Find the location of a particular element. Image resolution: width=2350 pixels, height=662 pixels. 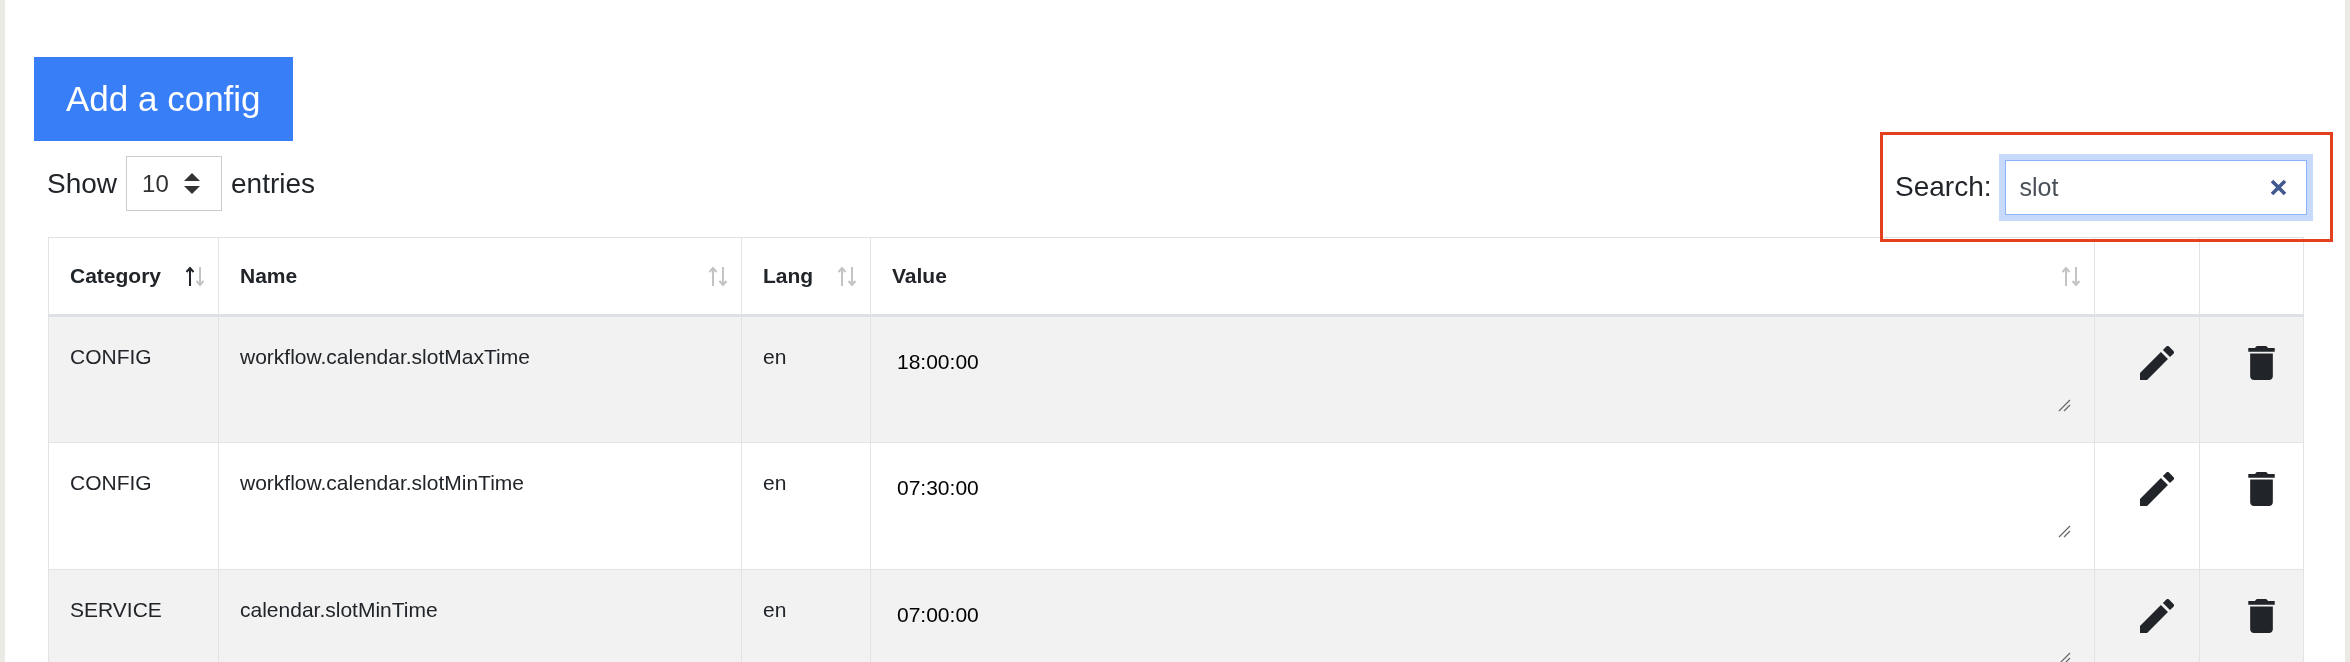

key-text: workflow.calendar.slotMaxTime is located at coordinates (385, 356).